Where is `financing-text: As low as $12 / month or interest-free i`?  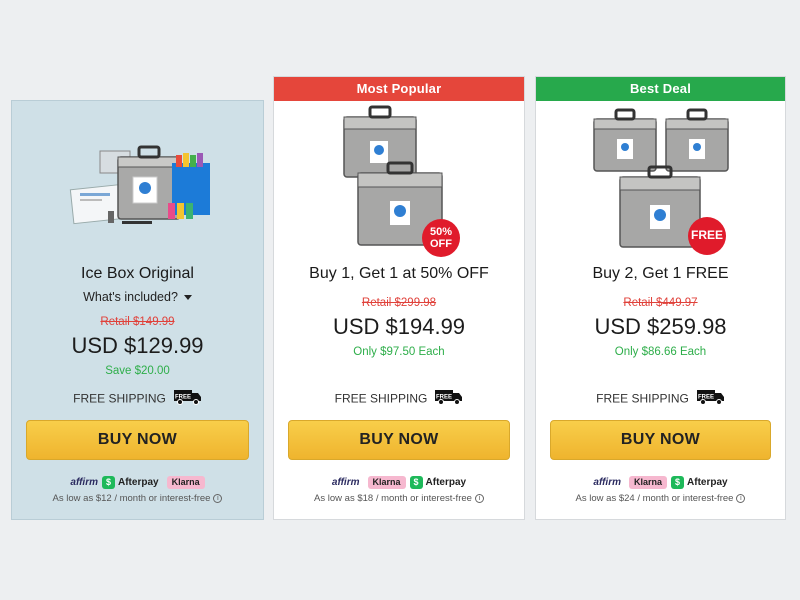
financing-text: As low as $12 / month or interest-free i is located at coordinates (137, 498).